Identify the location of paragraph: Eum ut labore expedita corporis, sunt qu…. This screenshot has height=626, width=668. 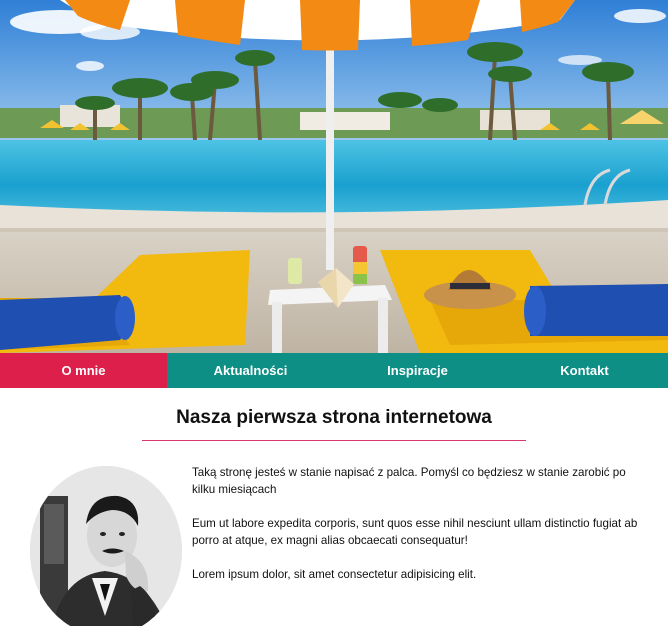
(415, 532).